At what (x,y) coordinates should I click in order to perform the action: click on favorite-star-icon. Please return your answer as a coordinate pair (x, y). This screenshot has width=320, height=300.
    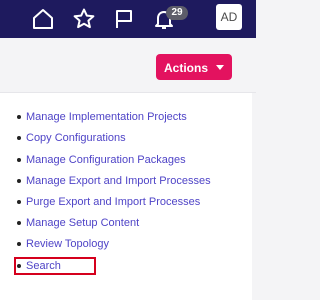
    Looking at the image, I should click on (84, 19).